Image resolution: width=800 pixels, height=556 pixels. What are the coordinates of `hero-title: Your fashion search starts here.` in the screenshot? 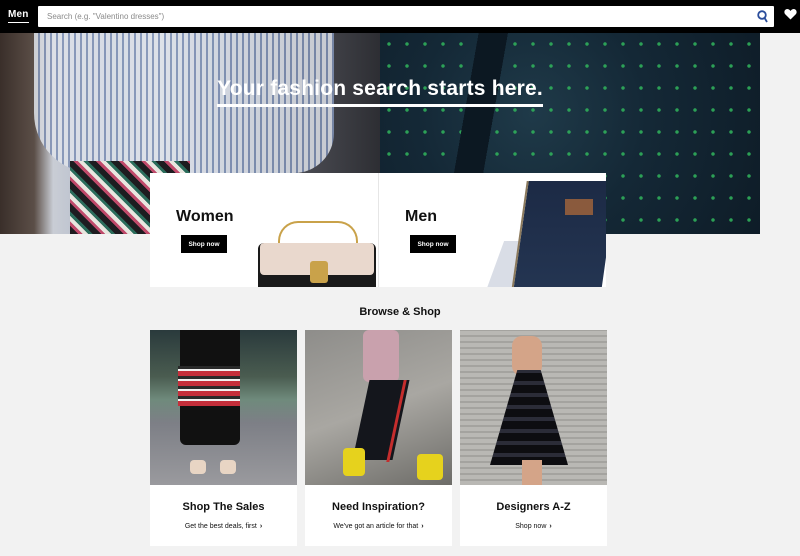 It's located at (380, 92).